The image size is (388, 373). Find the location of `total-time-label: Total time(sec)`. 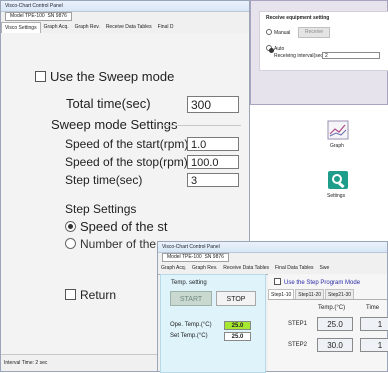

total-time-label: Total time(sec) is located at coordinates (108, 103).